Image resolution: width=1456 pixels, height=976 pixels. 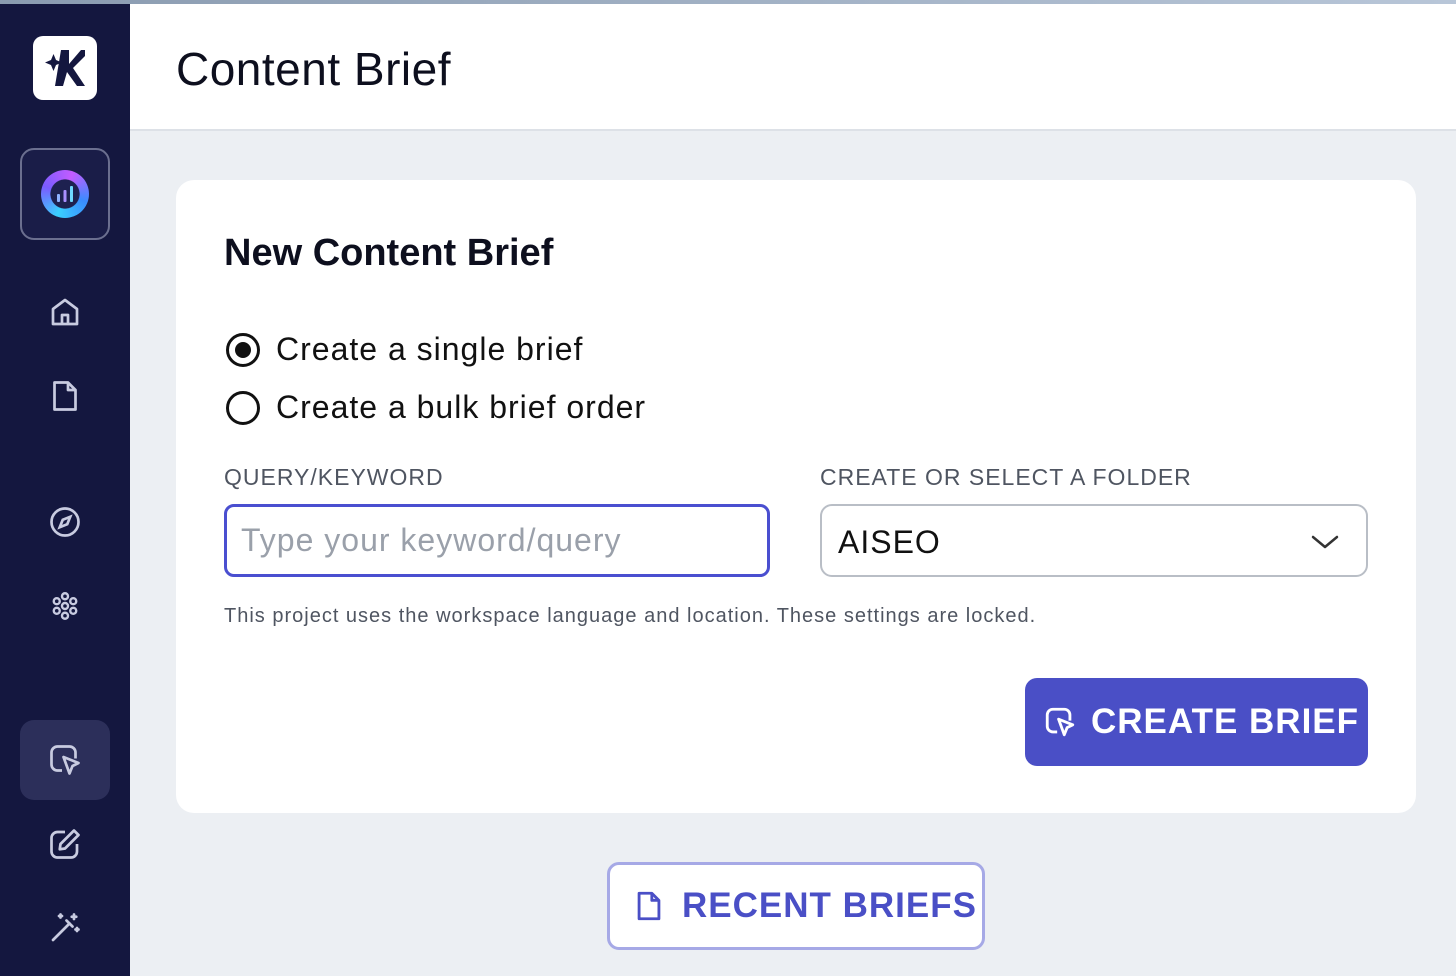 I want to click on single-brief-label: Create a single brief, so click(x=430, y=349).